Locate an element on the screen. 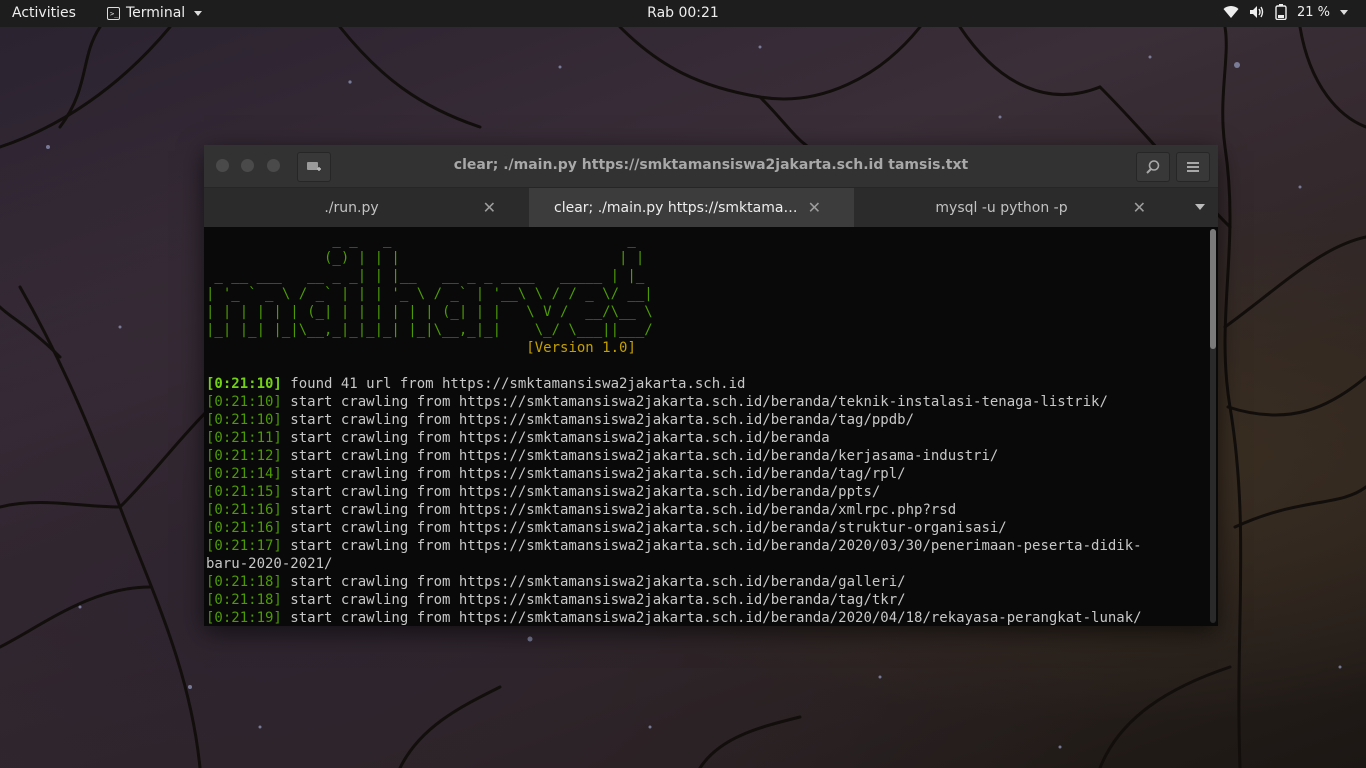 Image resolution: width=1366 pixels, height=768 pixels. ascii-banner-line: _ _ _ _ is located at coordinates (425, 240).